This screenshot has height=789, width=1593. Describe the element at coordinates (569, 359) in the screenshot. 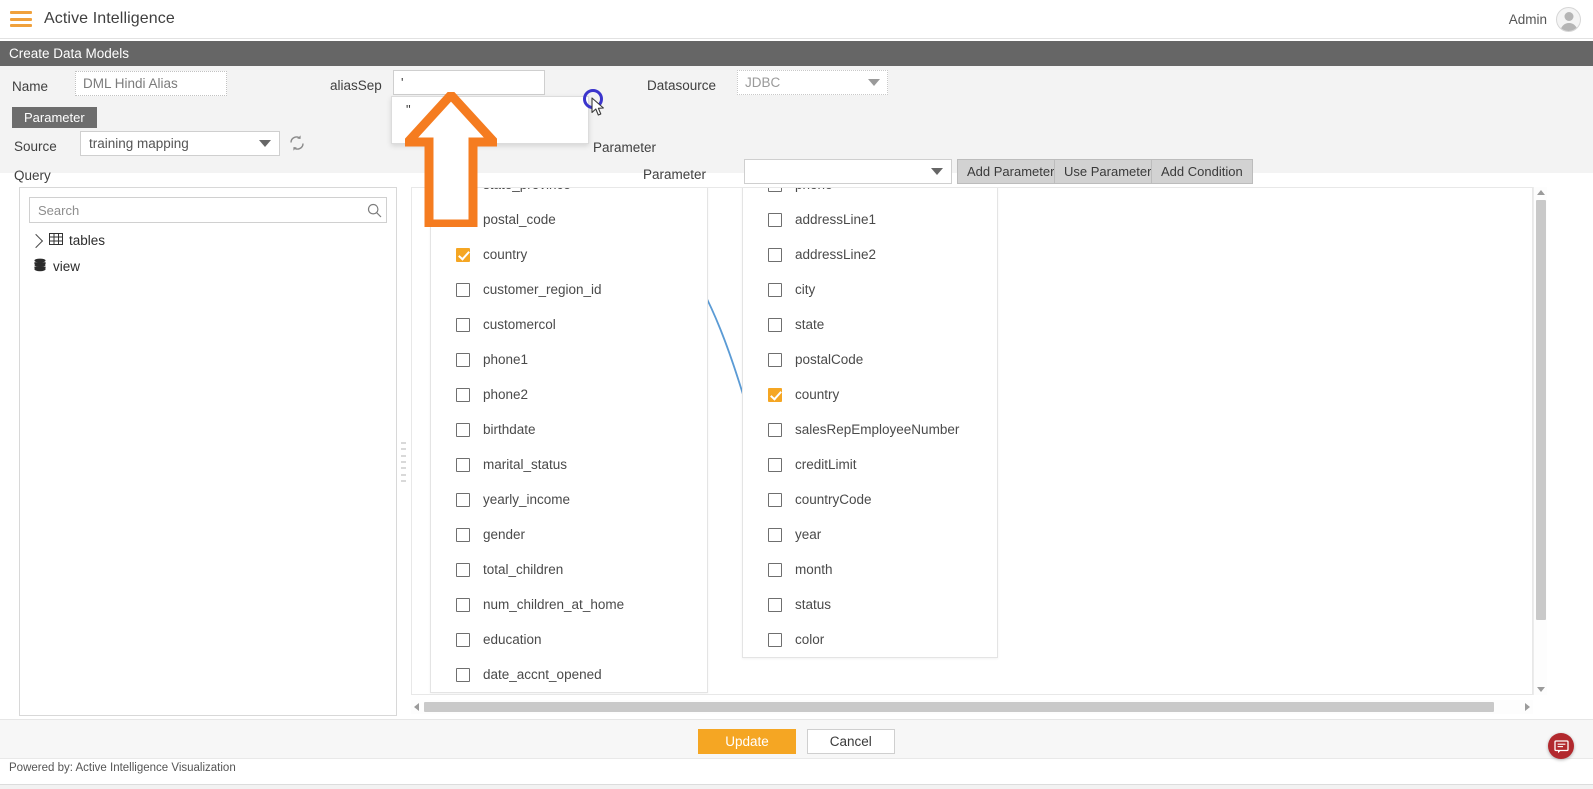

I see `column-row: phone1` at that location.